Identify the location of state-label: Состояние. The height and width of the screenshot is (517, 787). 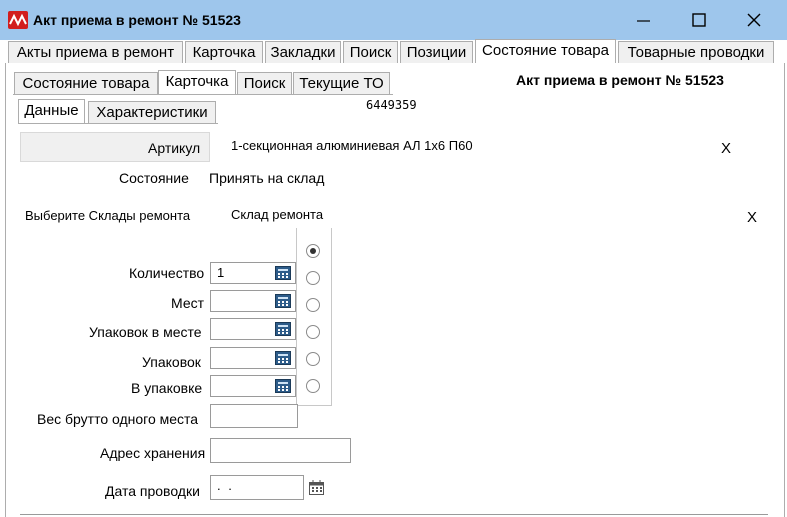
(154, 178).